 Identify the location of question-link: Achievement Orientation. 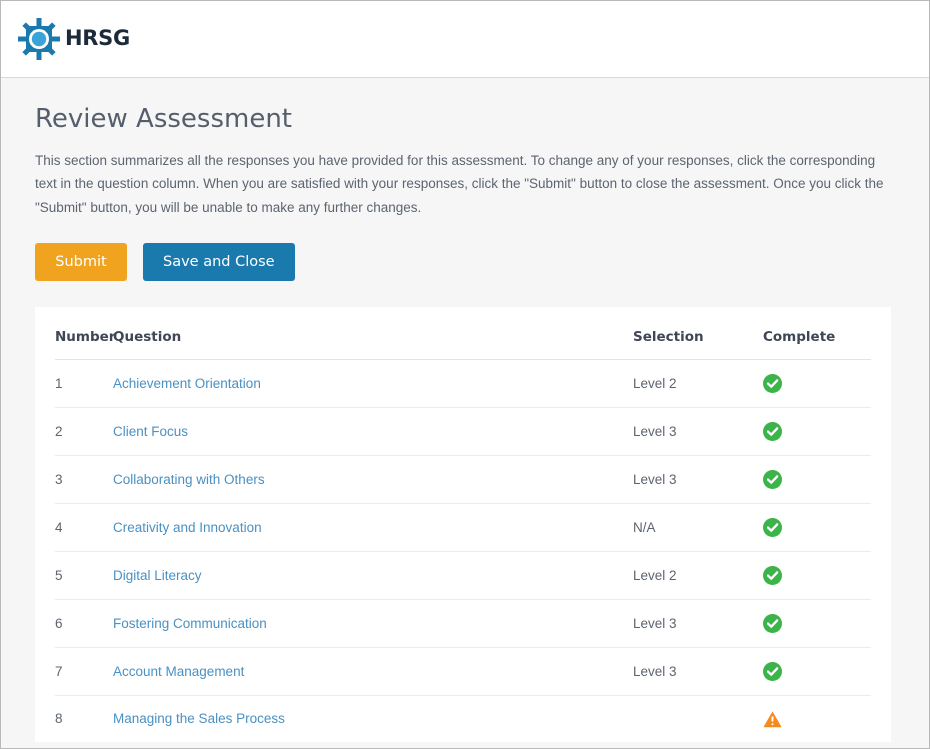
(187, 383).